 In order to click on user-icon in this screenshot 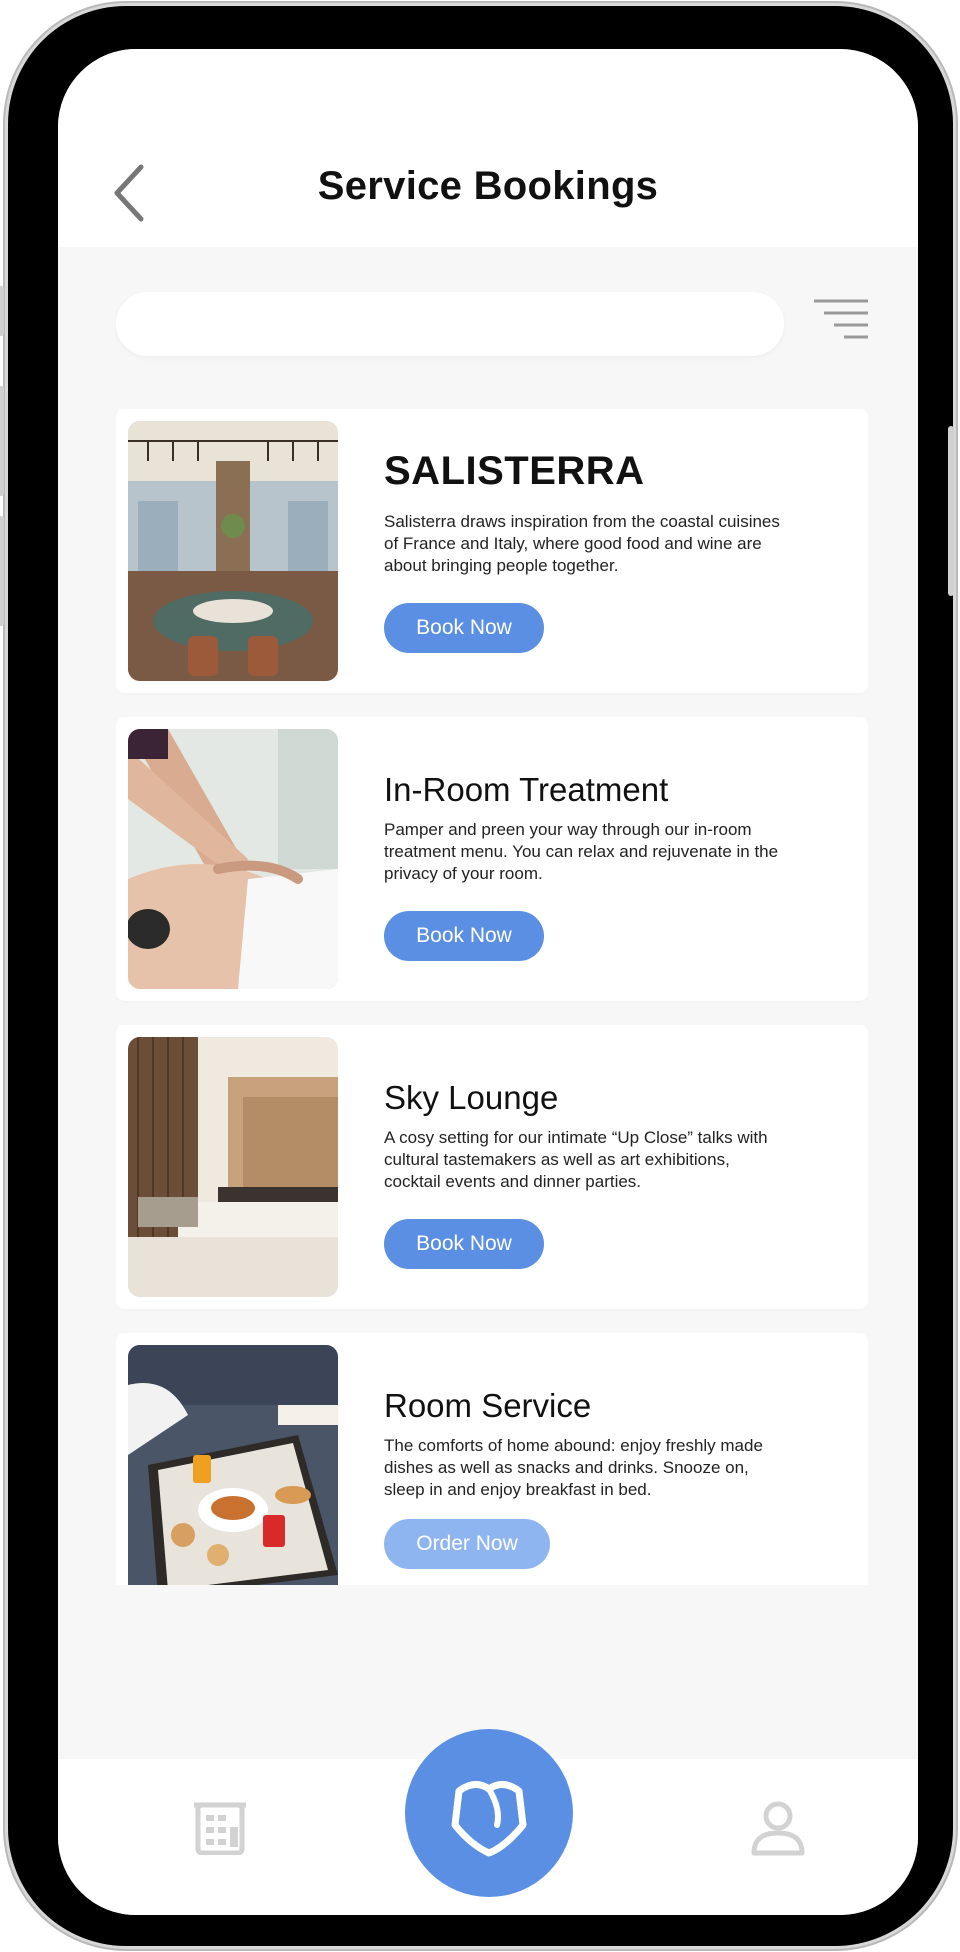, I will do `click(778, 1828)`.